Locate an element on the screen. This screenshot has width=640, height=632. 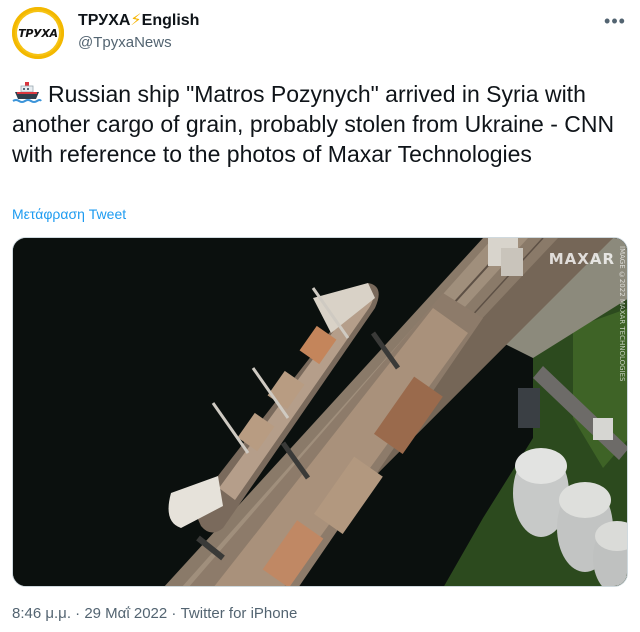
author-names: ТРУХА⚡English @TpyxaNews is located at coordinates (138, 32).